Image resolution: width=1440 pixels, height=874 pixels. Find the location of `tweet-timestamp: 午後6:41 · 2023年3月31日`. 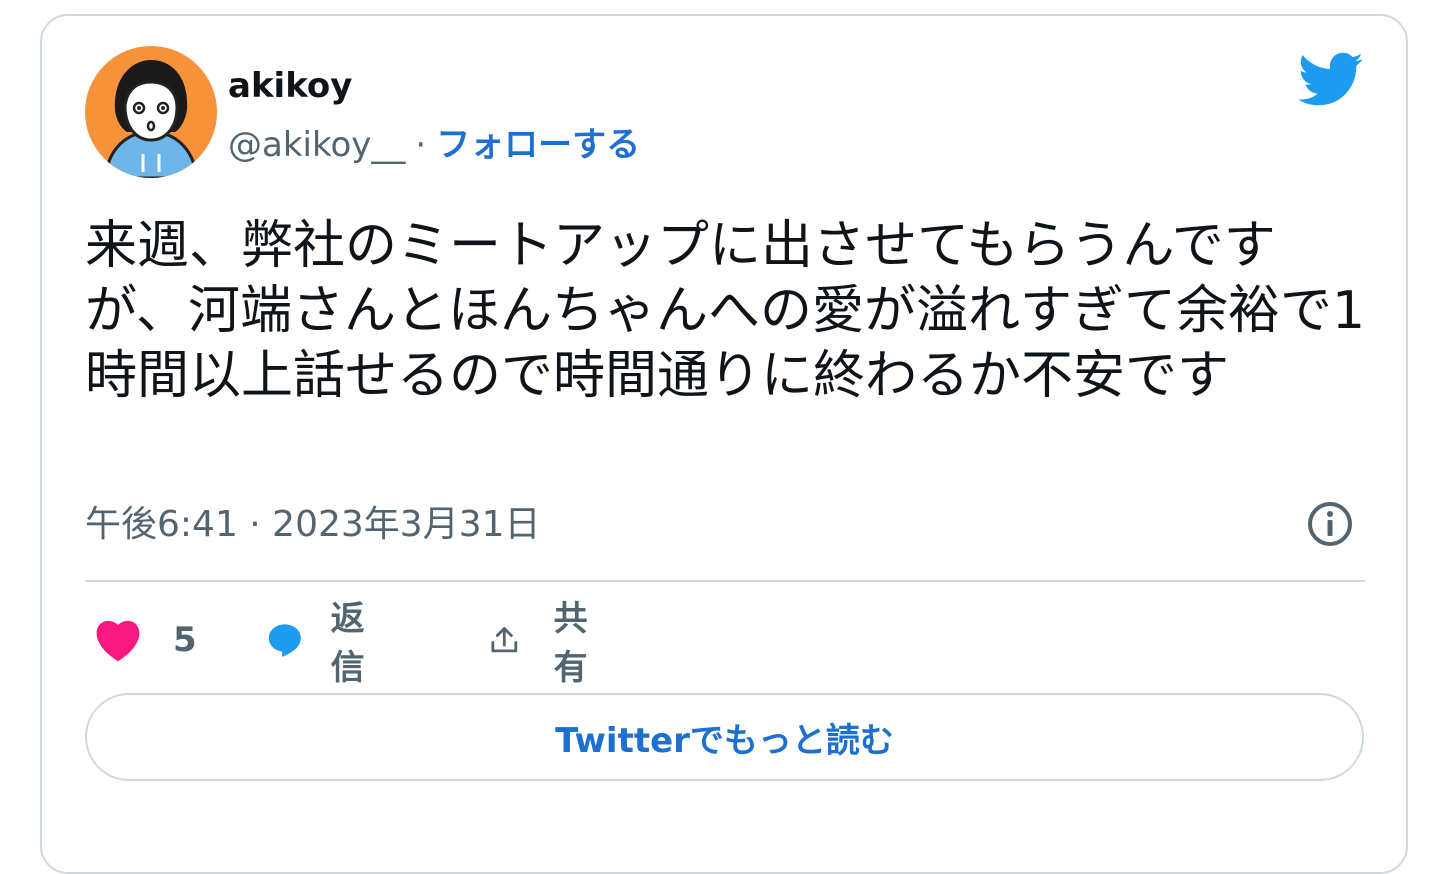

tweet-timestamp: 午後6:41 · 2023年3月31日 is located at coordinates (313, 525).